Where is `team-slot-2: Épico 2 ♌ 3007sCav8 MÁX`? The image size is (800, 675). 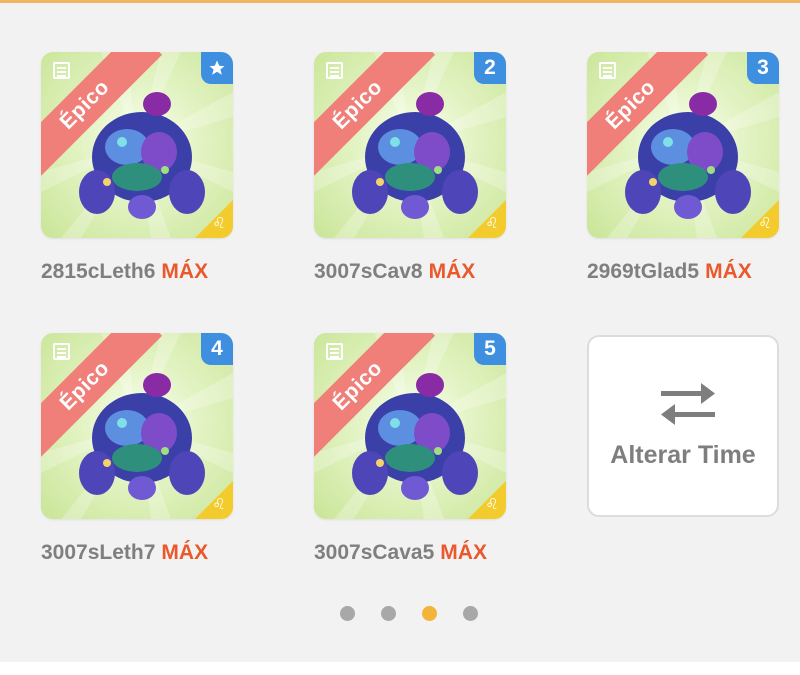
team-slot-2: Épico 2 ♌ 3007sCav8 MÁX is located at coordinates (429, 177).